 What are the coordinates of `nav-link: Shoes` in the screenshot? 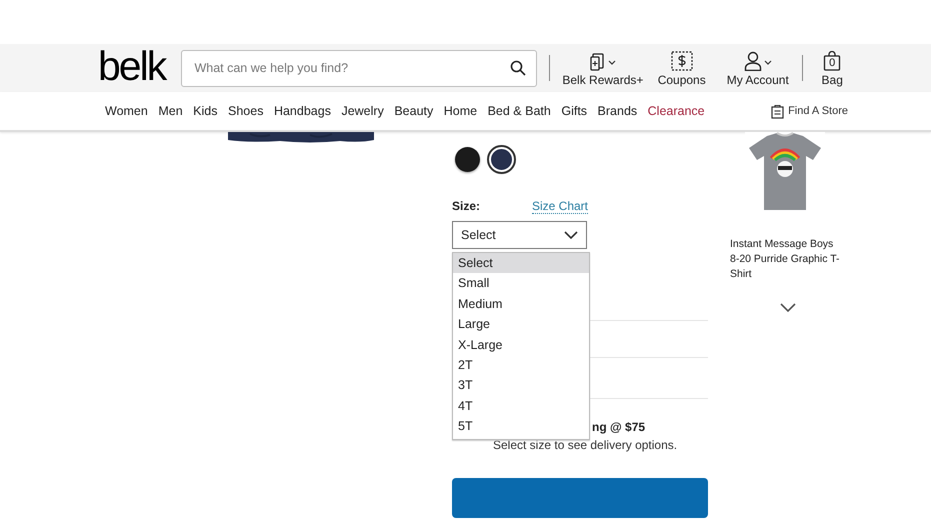 It's located at (246, 111).